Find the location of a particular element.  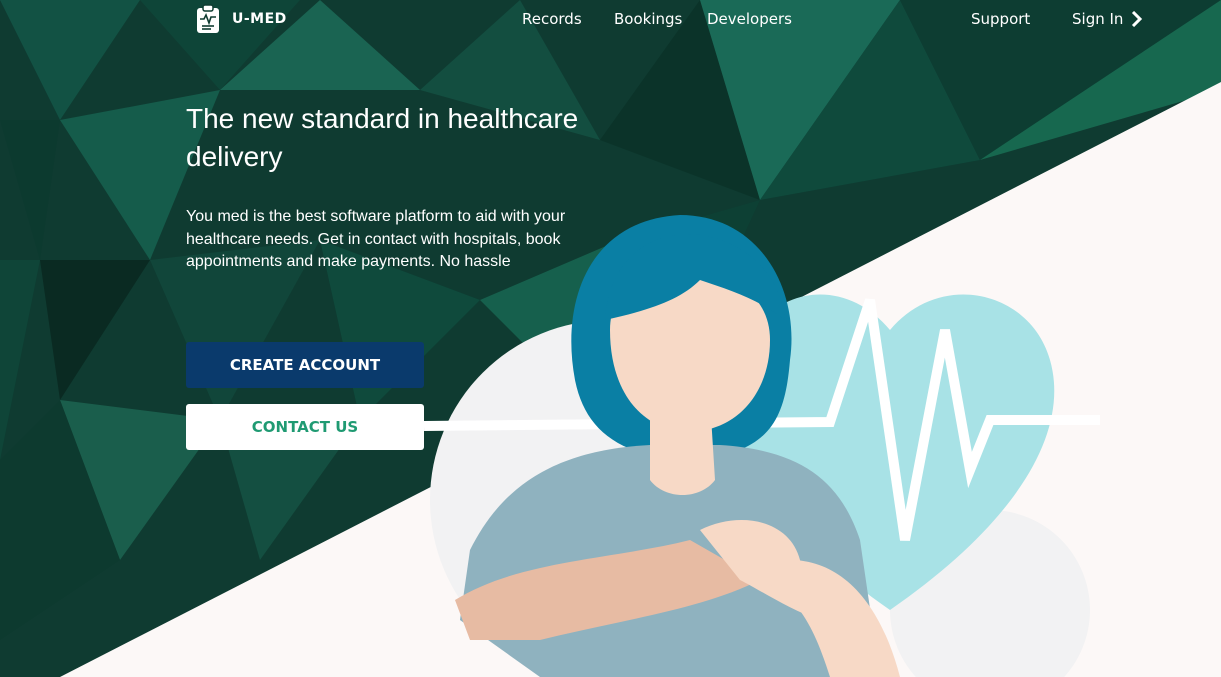

clipboard-pulse-icon is located at coordinates (208, 18).